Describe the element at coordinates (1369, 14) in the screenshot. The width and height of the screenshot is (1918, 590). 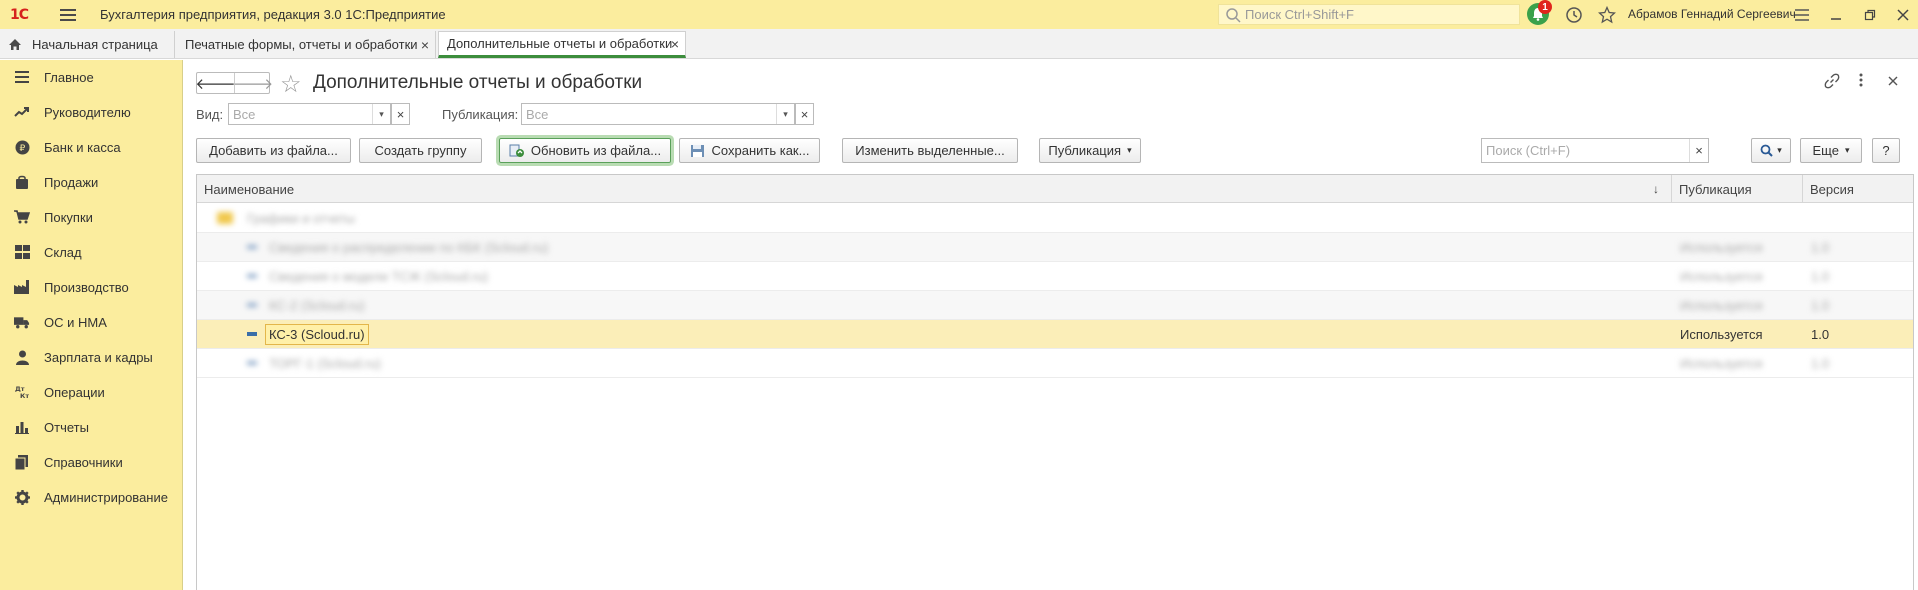
I see `global-search-input: Поиск Ctrl+Shift+F` at that location.